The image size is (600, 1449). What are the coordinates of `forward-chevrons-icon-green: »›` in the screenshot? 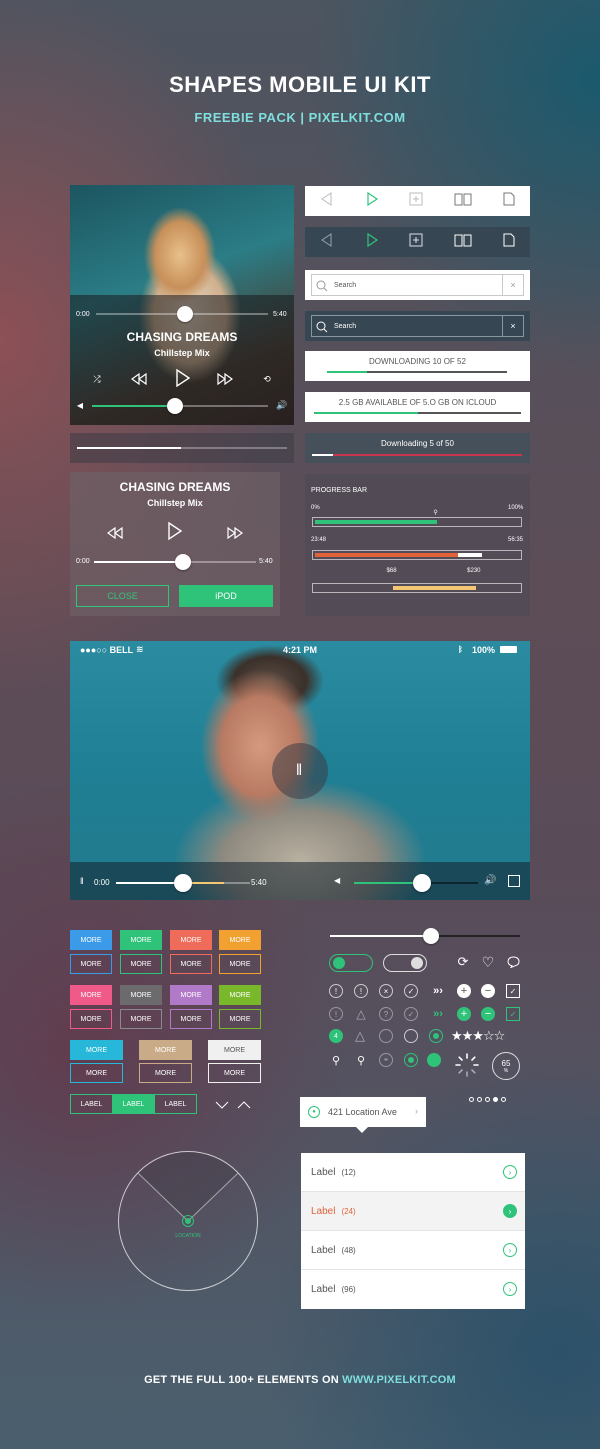 It's located at (438, 1014).